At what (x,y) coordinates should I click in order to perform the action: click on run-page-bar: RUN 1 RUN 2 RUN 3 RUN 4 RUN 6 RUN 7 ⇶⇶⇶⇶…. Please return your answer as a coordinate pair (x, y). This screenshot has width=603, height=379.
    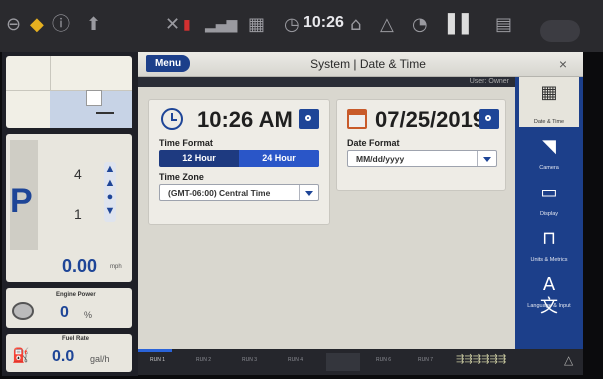
    Looking at the image, I should click on (360, 362).